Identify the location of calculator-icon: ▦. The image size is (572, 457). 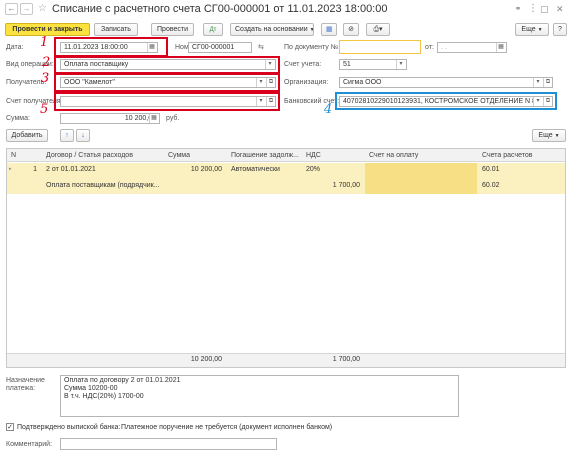
(153, 118).